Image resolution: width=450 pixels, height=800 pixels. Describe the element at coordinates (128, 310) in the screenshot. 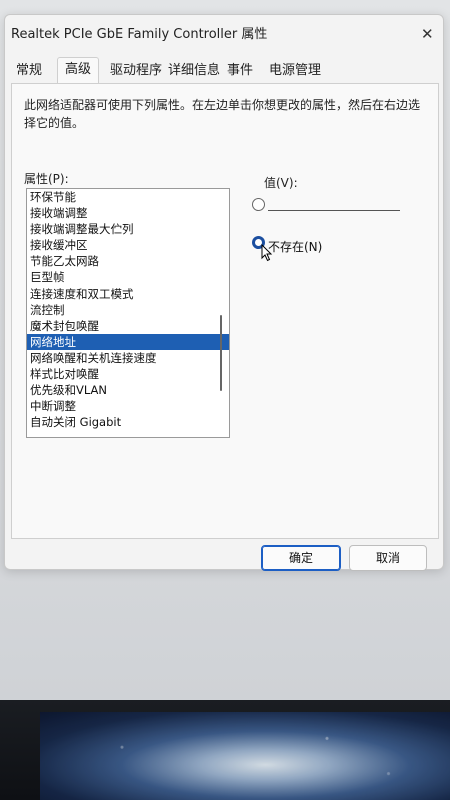

I see `list-item: 流控制` at that location.